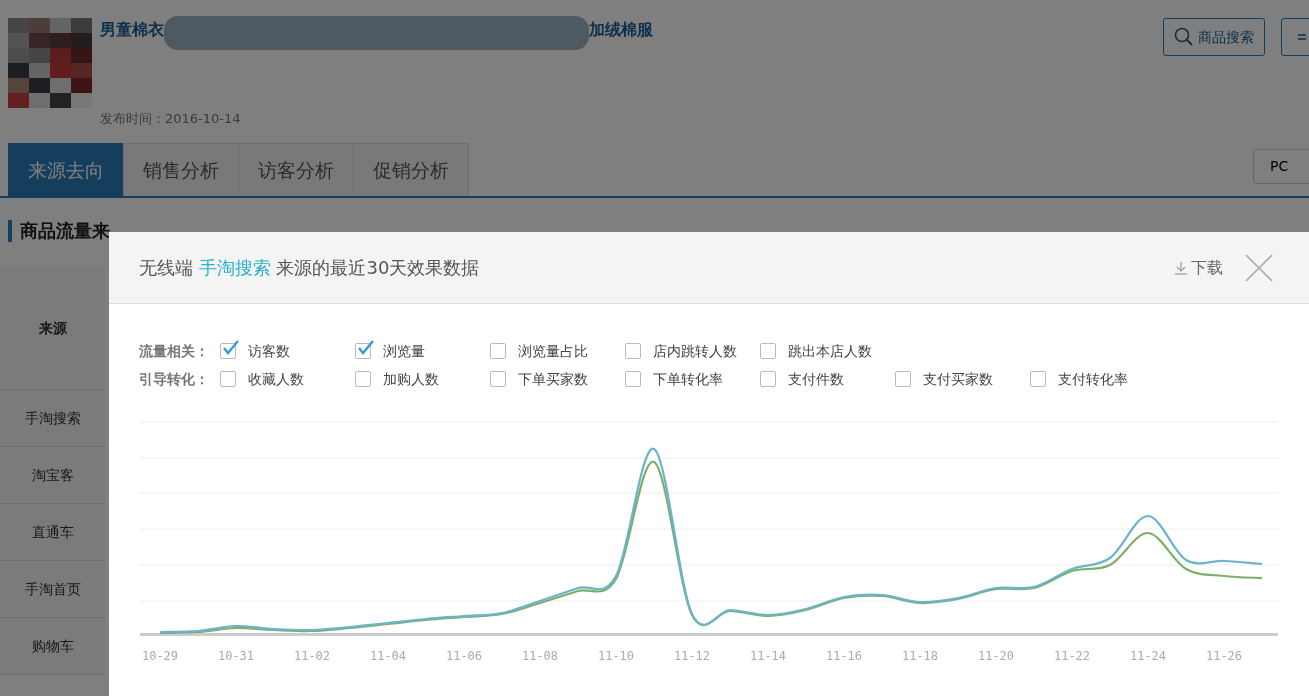 The height and width of the screenshot is (696, 1309). What do you see at coordinates (52, 475) in the screenshot?
I see `table-cell: 淘宝客` at bounding box center [52, 475].